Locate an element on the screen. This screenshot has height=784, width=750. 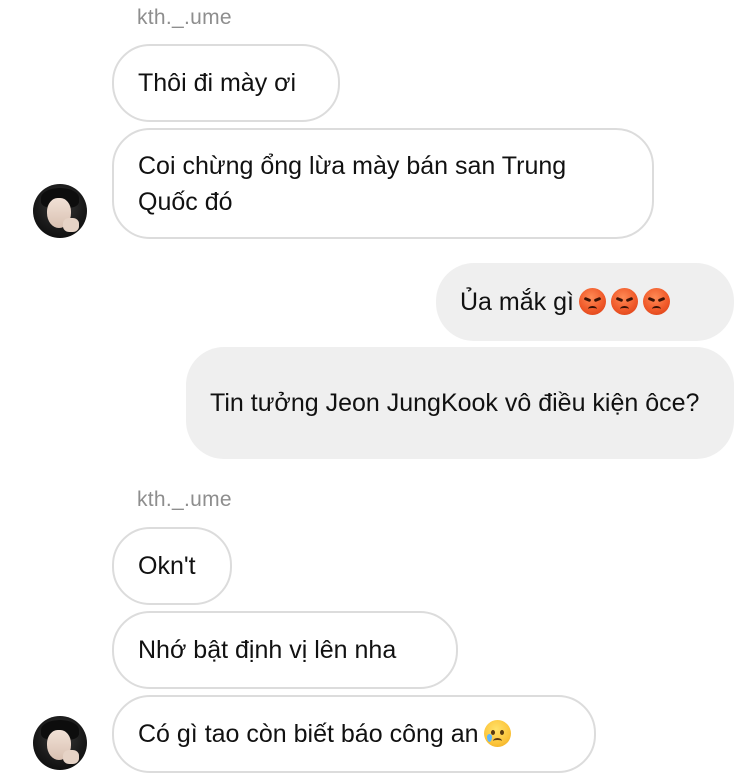
received-message-bubble: Thôi đi mày ơi is located at coordinates (226, 83).